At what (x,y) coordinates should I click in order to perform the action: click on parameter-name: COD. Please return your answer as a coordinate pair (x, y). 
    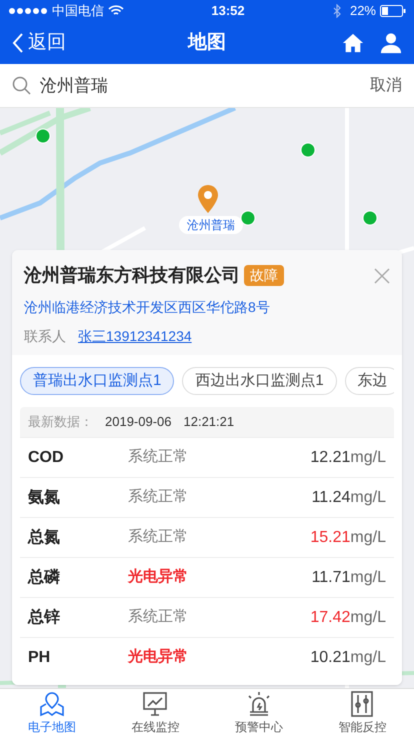
    Looking at the image, I should click on (46, 458).